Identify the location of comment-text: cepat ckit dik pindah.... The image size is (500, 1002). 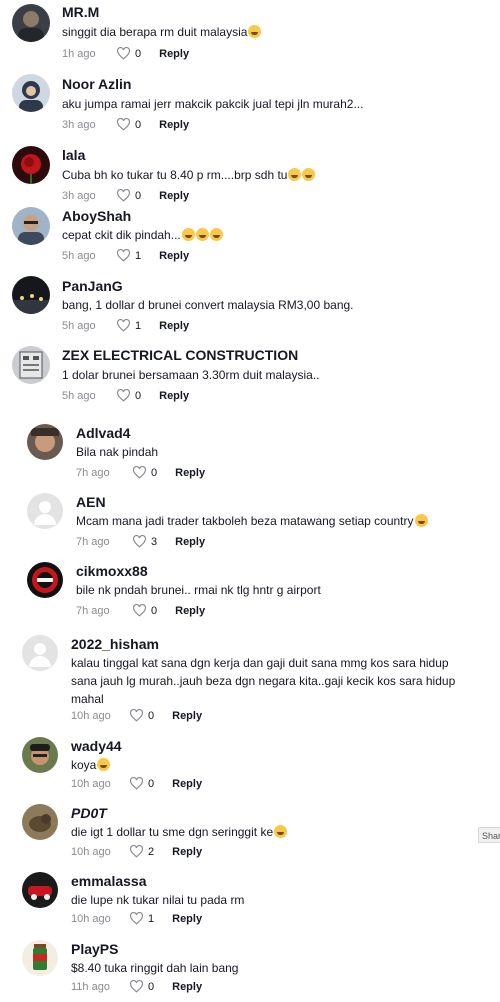
(272, 235).